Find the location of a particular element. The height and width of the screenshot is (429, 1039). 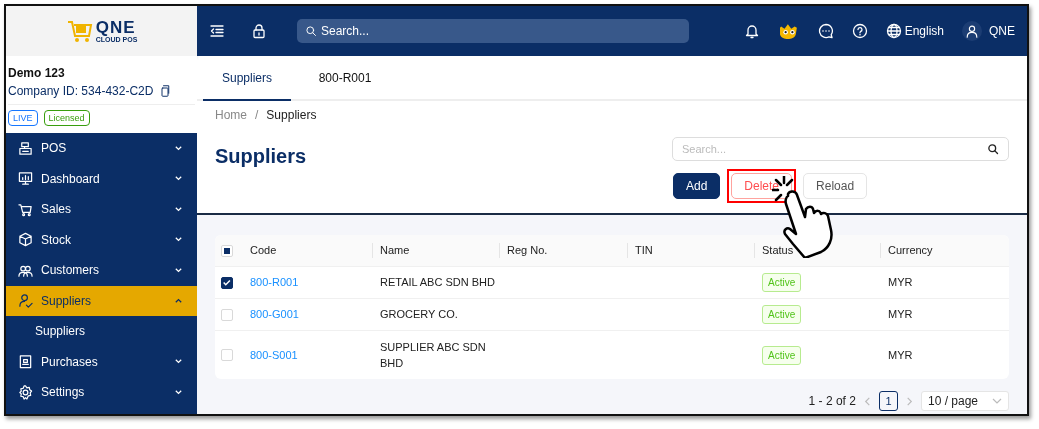

column-header: Code is located at coordinates (263, 251).